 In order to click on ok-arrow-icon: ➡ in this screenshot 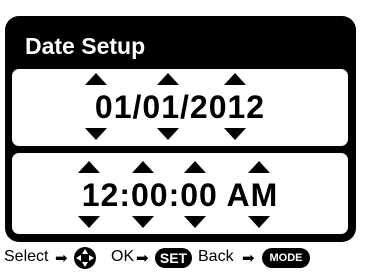, I will do `click(142, 258)`.